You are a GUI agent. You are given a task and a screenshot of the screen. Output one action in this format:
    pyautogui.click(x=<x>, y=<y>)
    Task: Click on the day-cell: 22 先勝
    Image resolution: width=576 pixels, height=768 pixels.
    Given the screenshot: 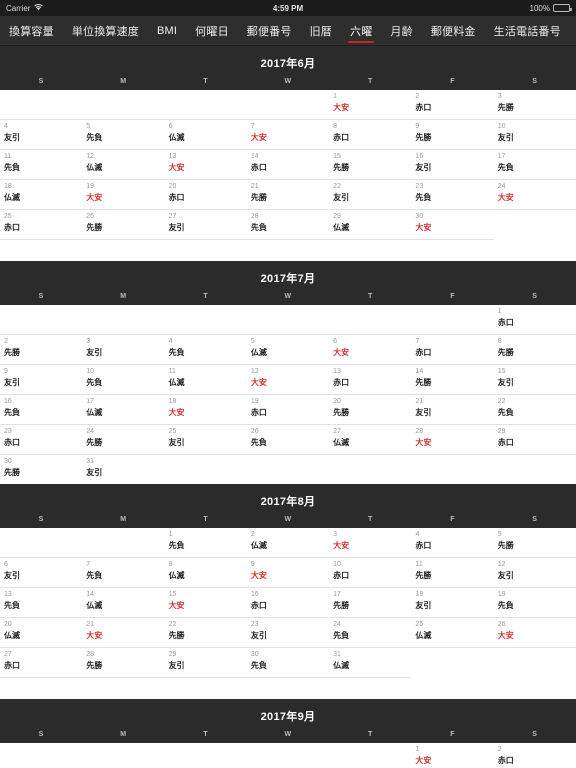 What is the action you would take?
    pyautogui.click(x=206, y=632)
    